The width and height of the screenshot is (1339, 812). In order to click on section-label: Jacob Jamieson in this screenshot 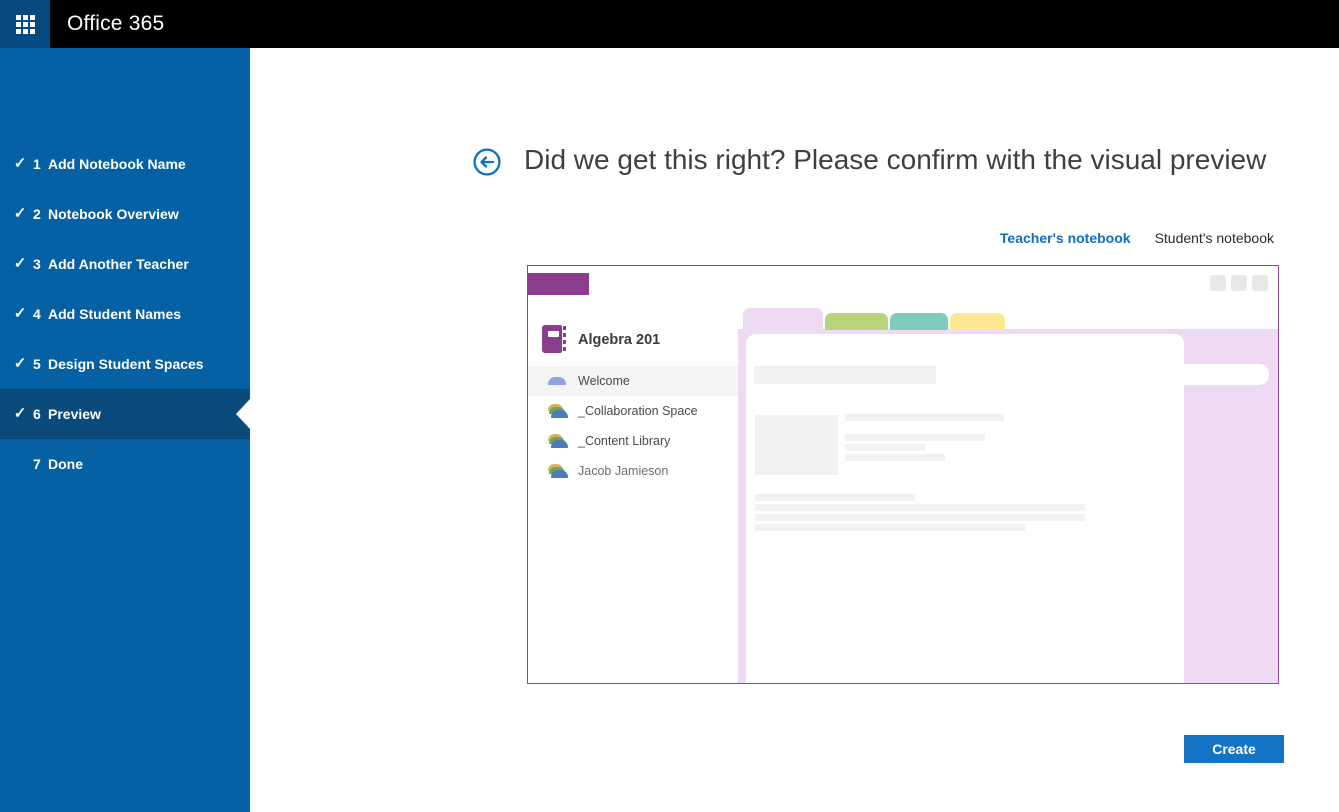, I will do `click(623, 471)`.